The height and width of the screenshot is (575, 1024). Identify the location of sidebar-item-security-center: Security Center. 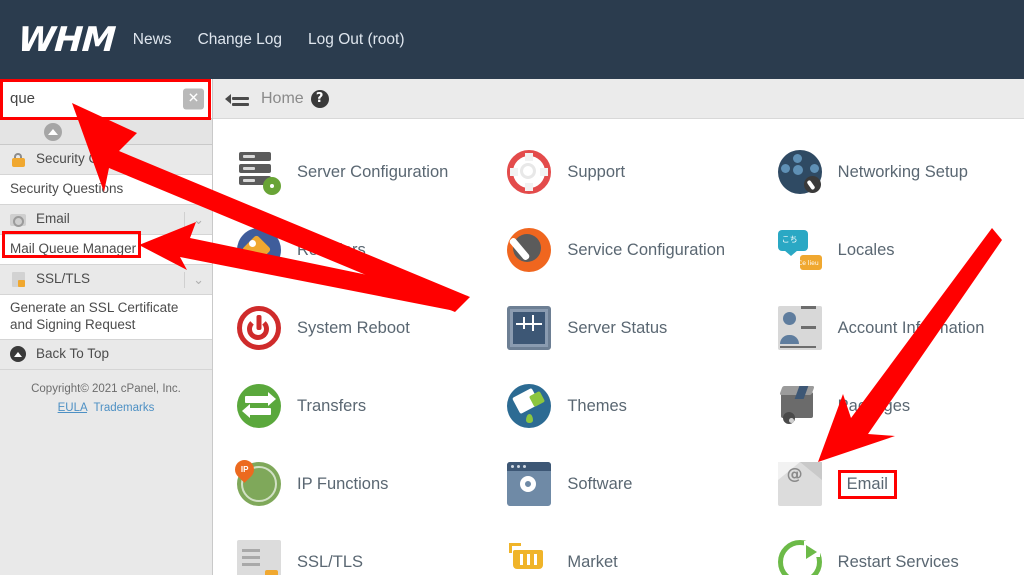
(106, 160).